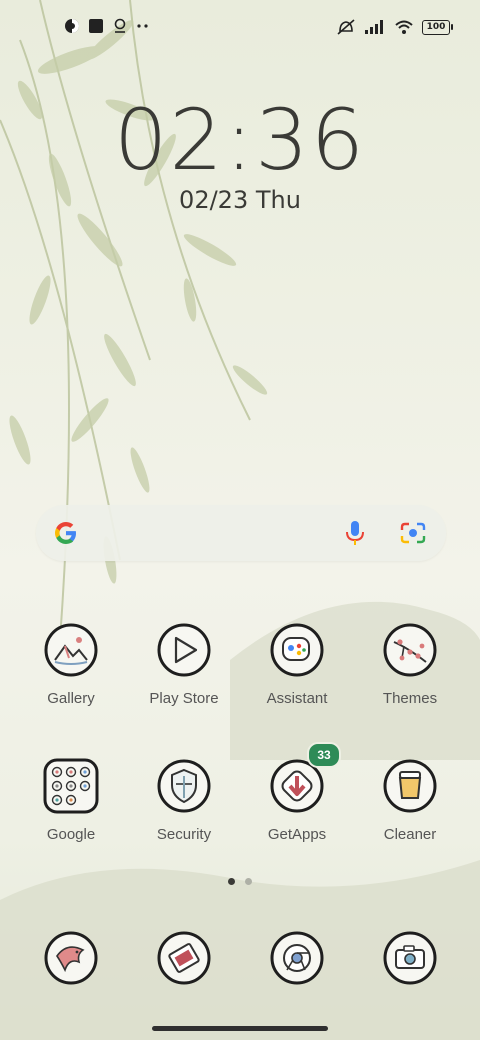  Describe the element at coordinates (96, 26) in the screenshot. I see `square-icon` at that location.